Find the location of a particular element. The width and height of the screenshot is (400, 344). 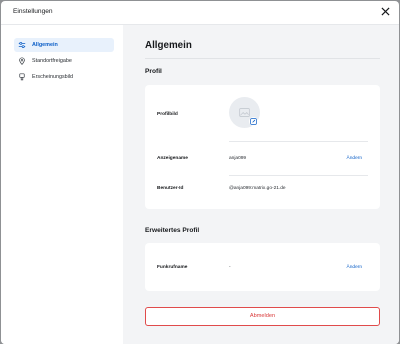

user-id-row: Benutzer-Id @anja099:matrix.go-21.de is located at coordinates (262, 192).